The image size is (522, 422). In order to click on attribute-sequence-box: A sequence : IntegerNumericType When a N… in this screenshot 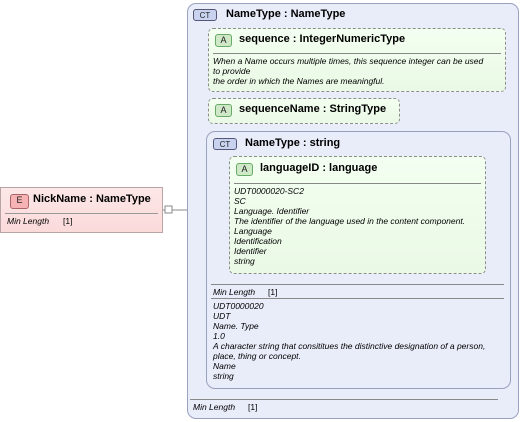, I will do `click(357, 60)`.